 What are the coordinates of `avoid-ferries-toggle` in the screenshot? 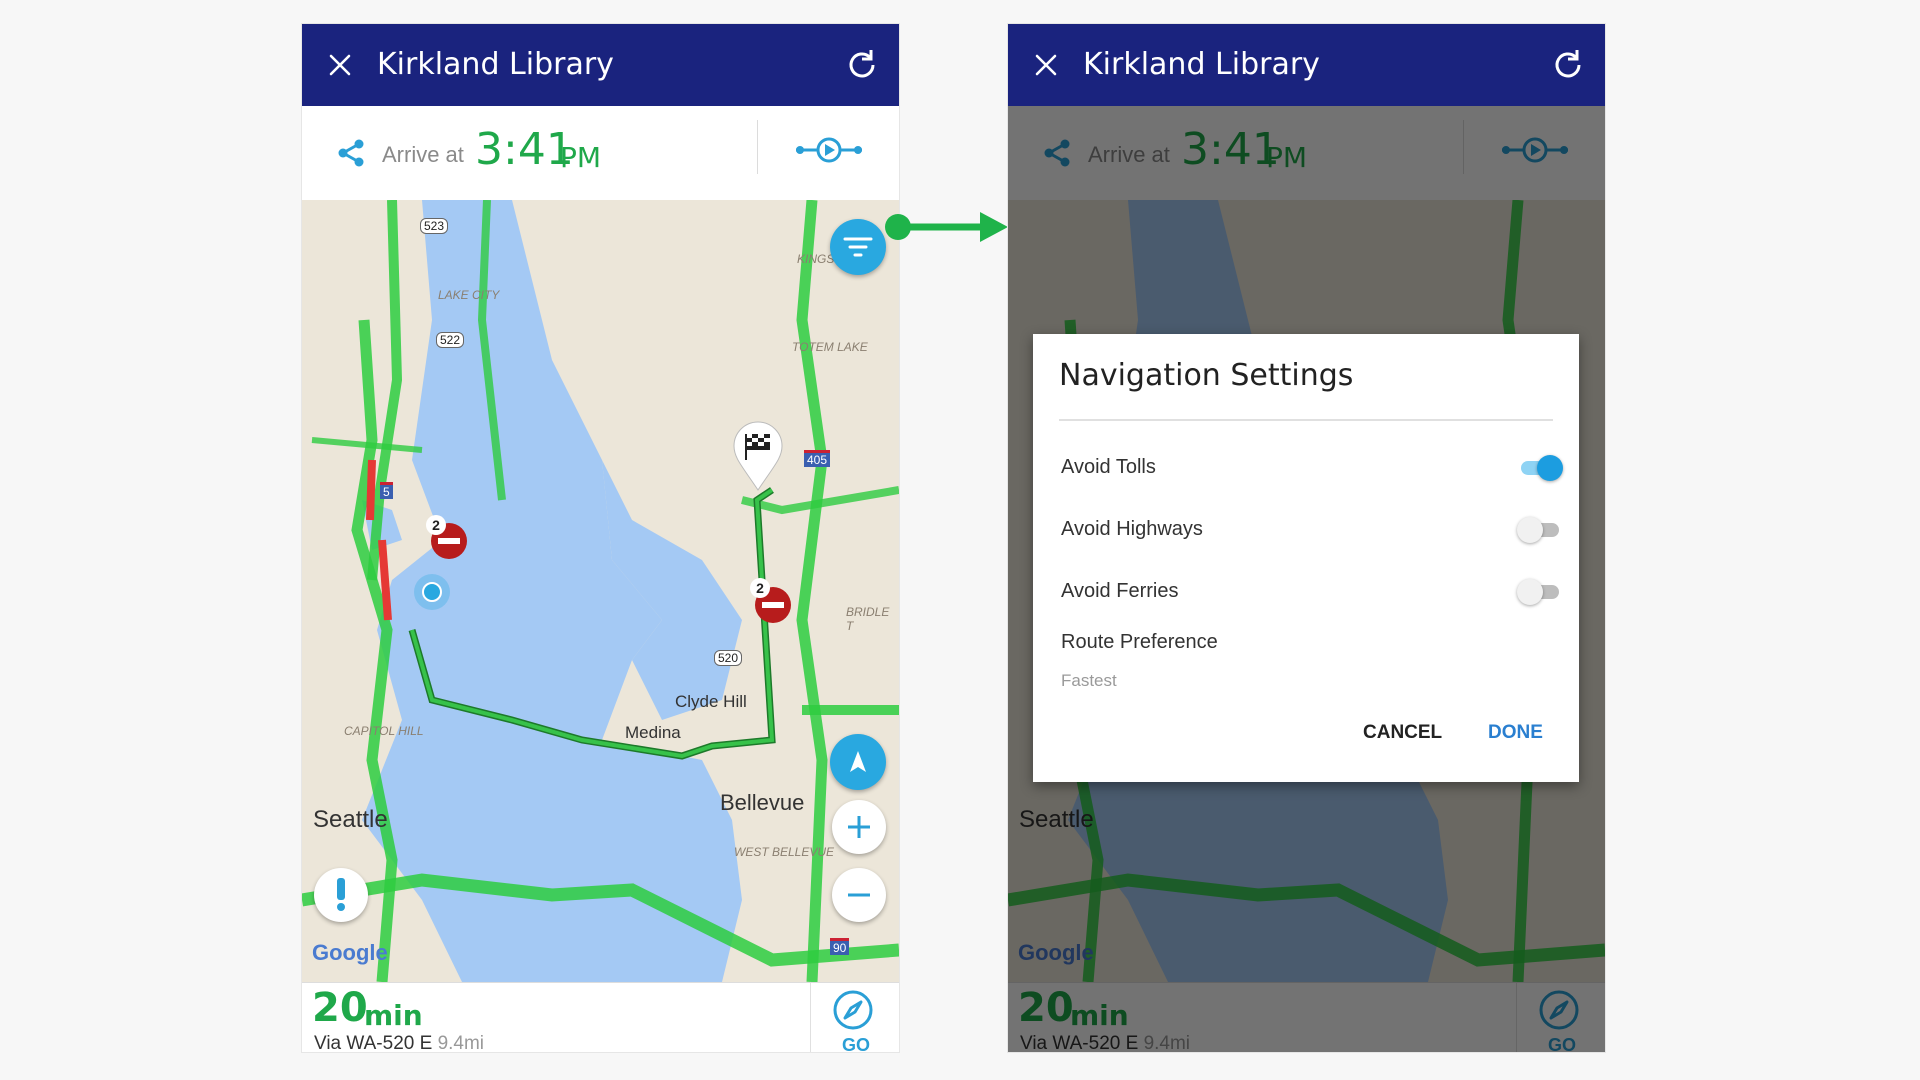 It's located at (1540, 592).